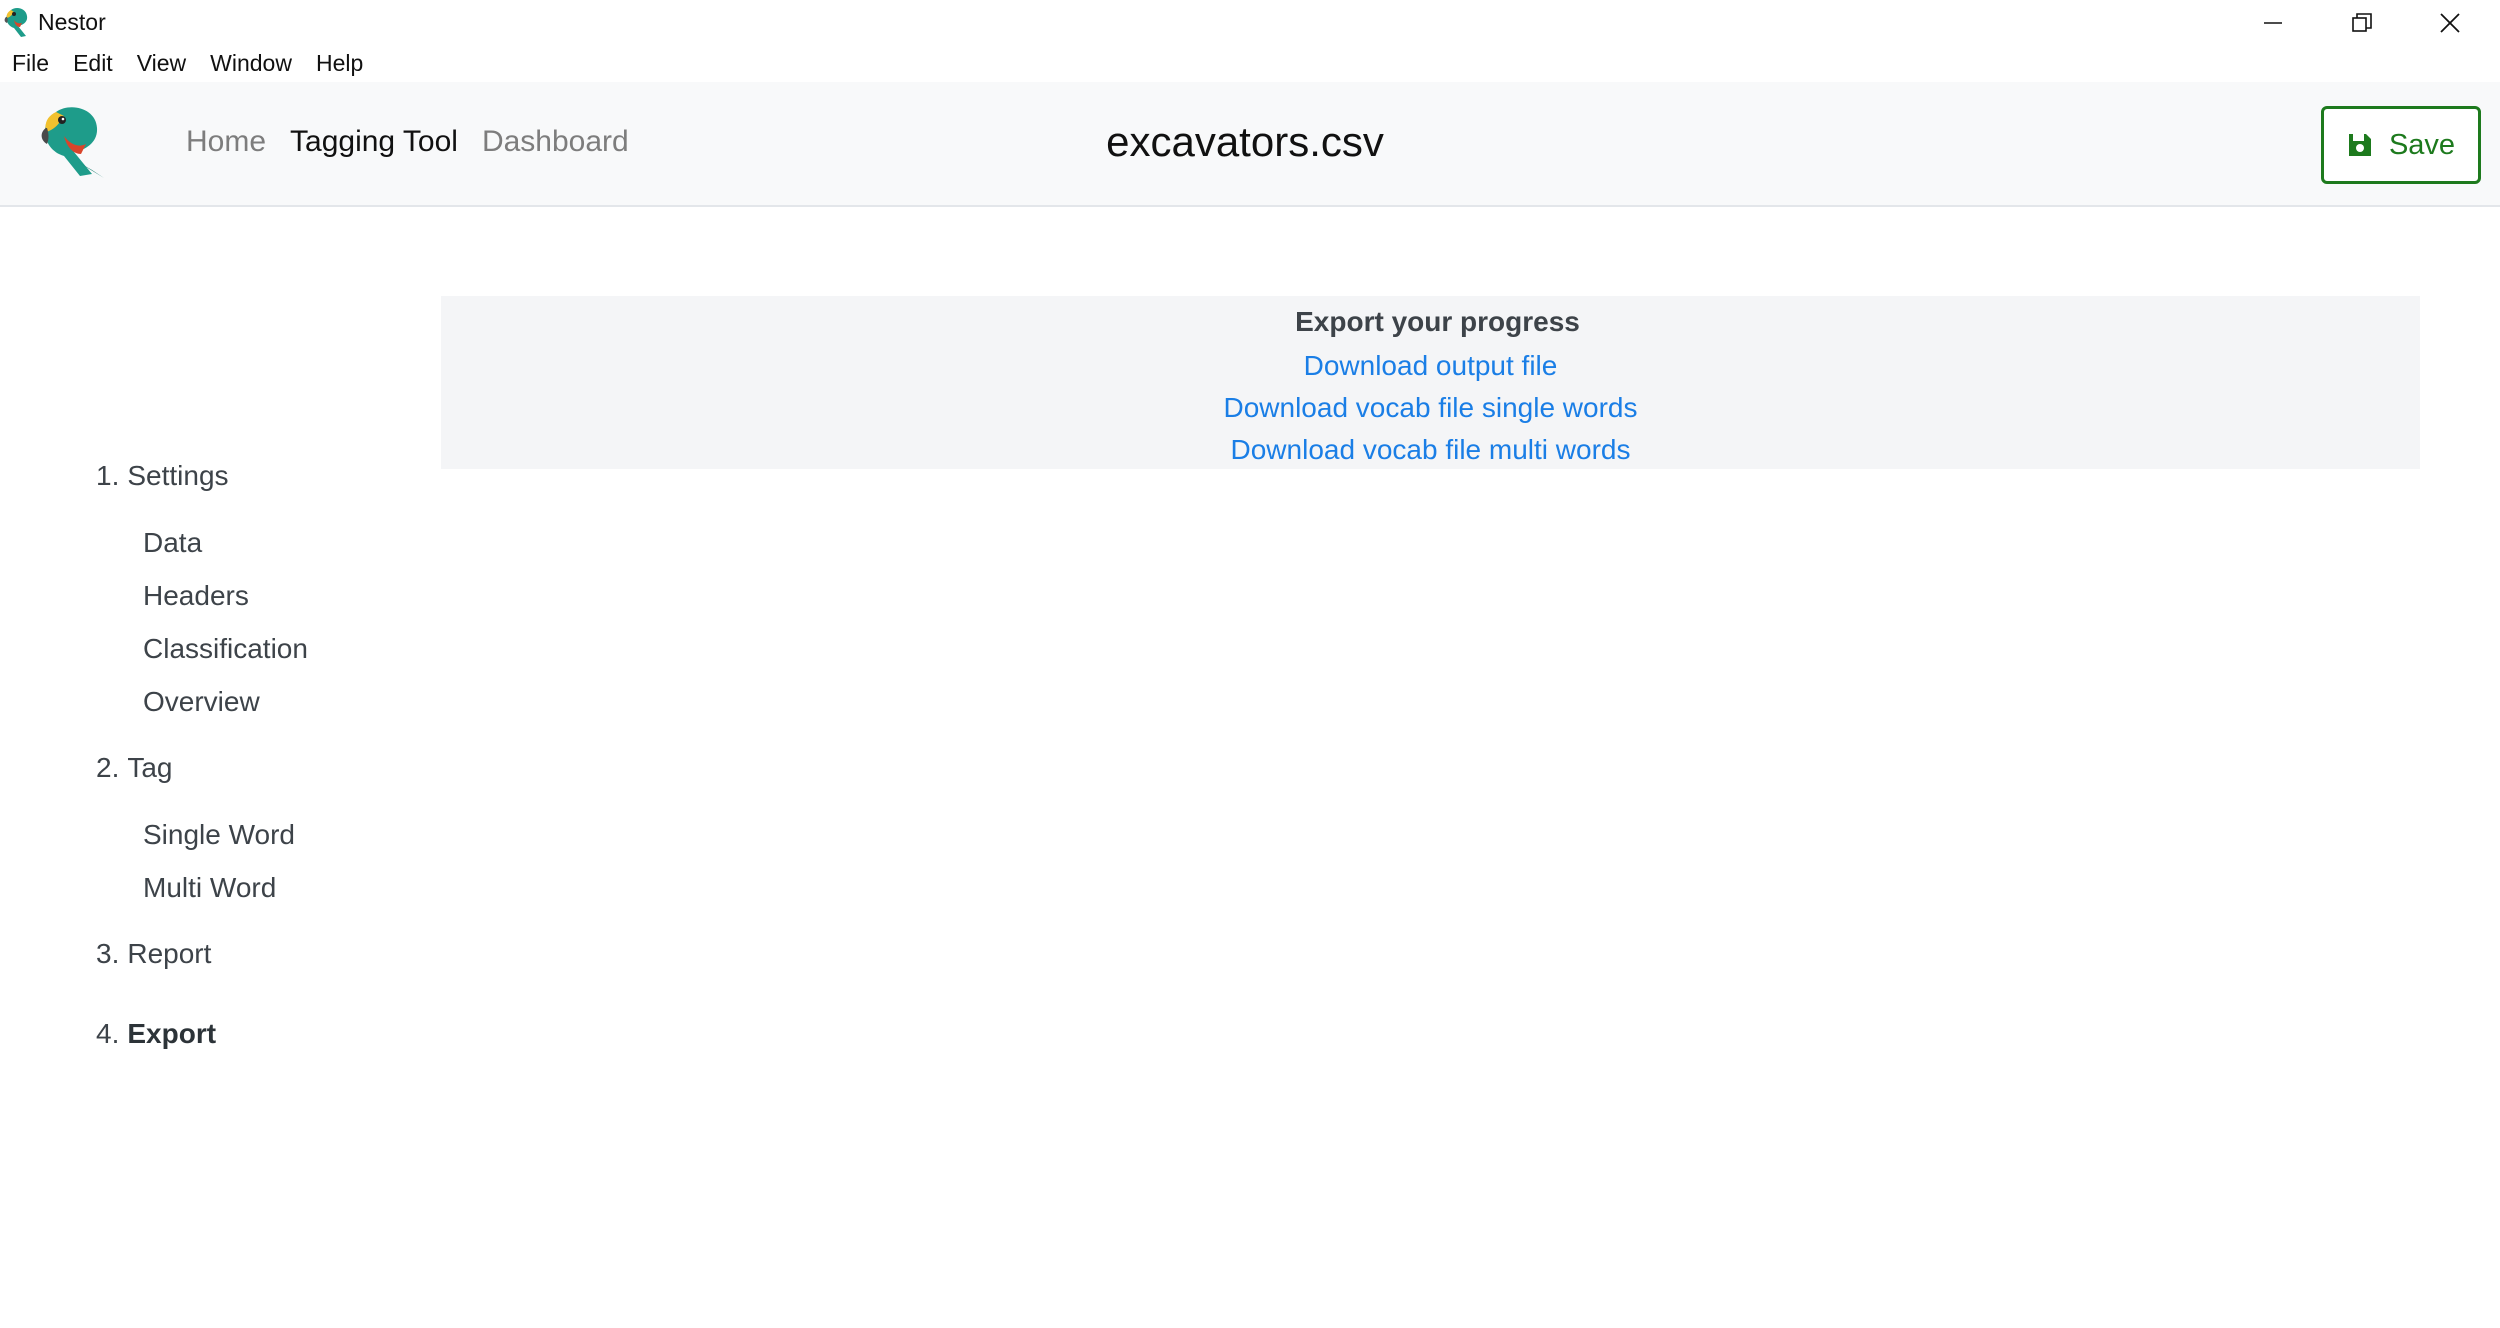 This screenshot has height=1328, width=2500. I want to click on restore-button, so click(2362, 22).